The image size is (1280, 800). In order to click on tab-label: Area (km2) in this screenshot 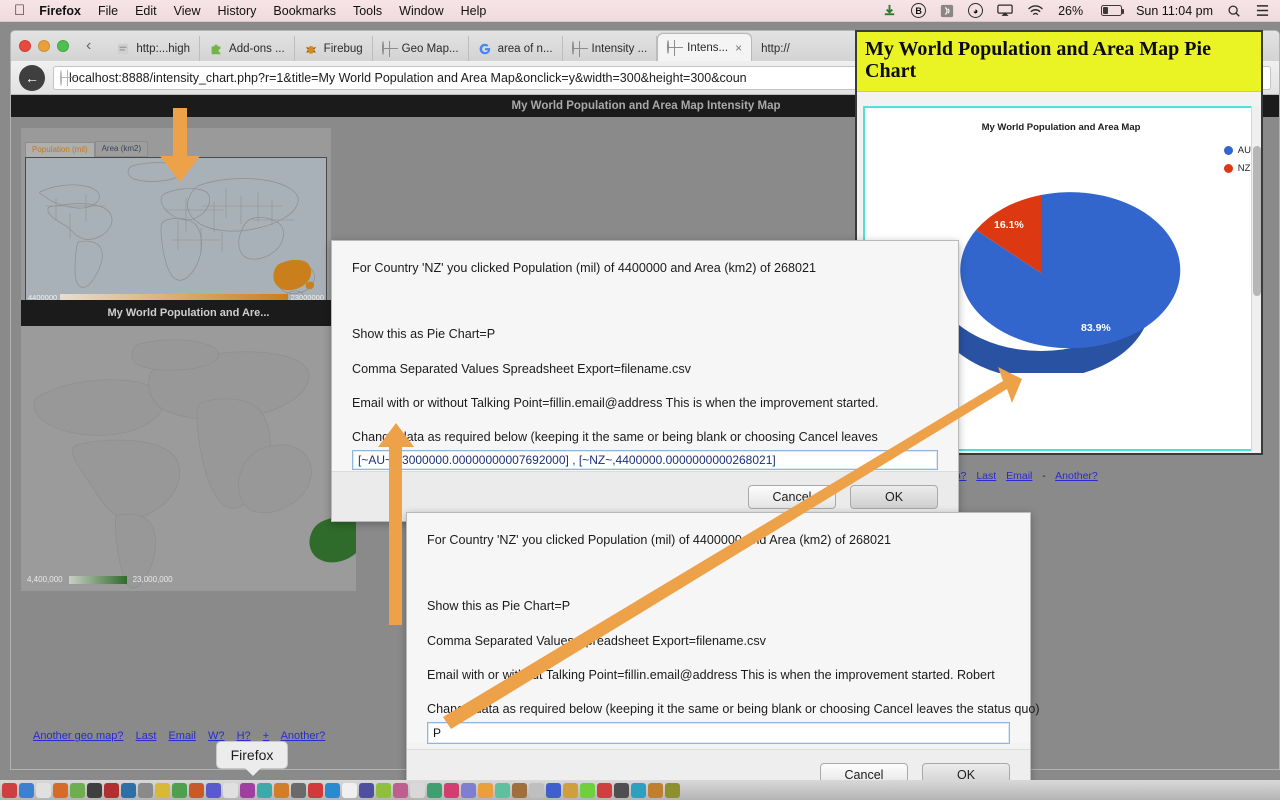, I will do `click(121, 148)`.